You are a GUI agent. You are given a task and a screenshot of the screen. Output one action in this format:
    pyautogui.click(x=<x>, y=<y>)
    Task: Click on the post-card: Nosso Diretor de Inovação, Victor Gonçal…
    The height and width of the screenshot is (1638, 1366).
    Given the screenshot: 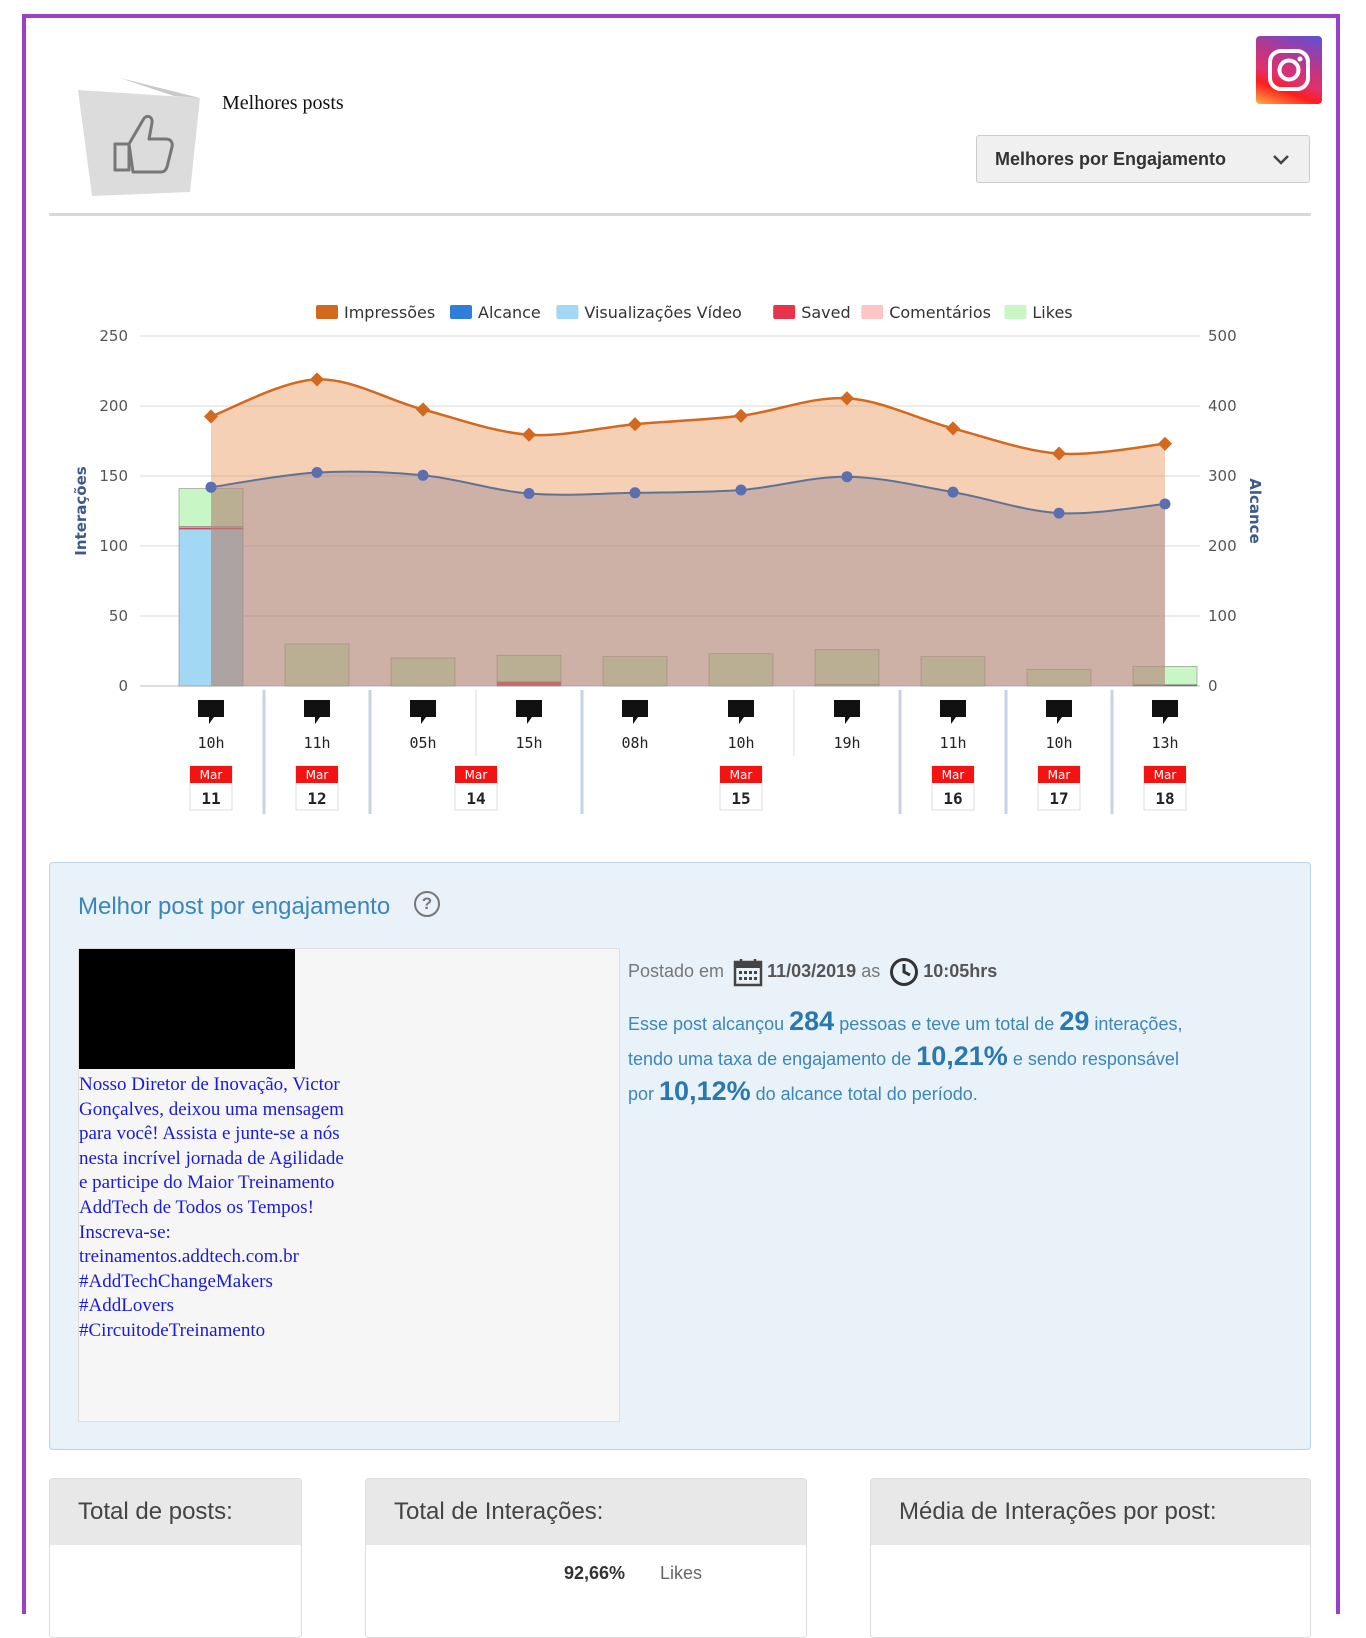 What is the action you would take?
    pyautogui.click(x=349, y=1185)
    